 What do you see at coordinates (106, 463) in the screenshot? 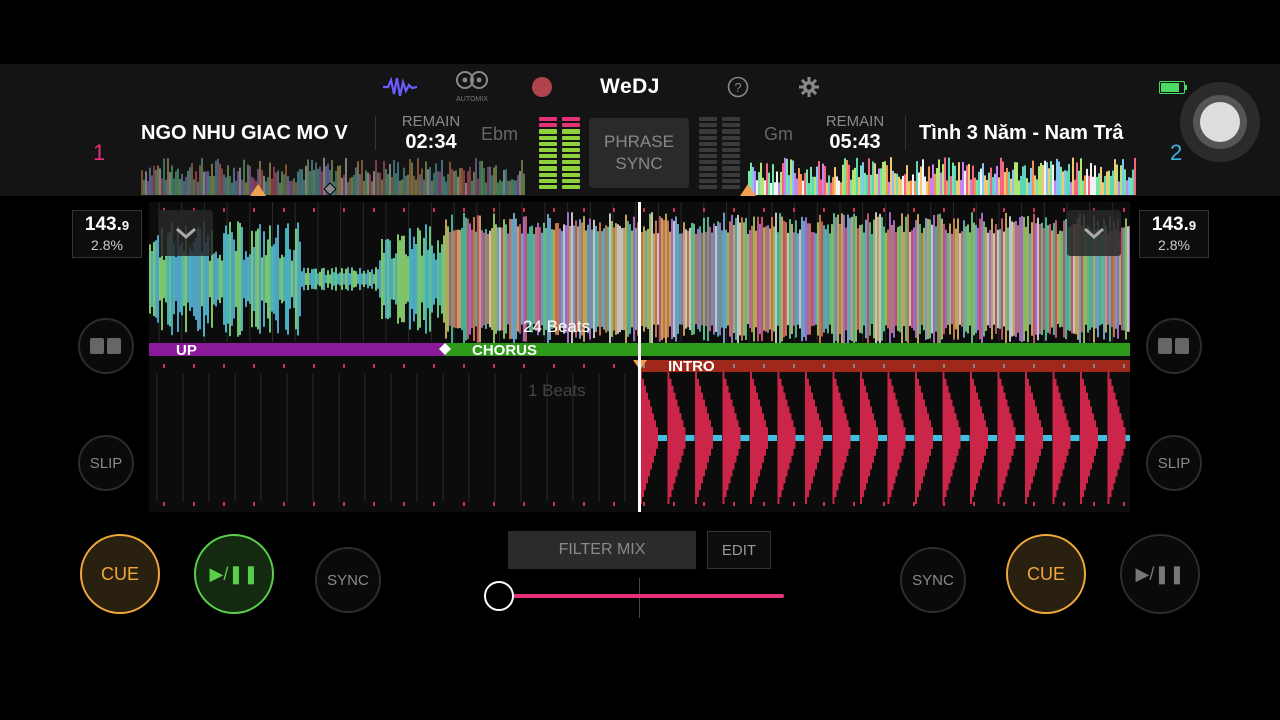
I see `deck1-slip-button: SLIP` at bounding box center [106, 463].